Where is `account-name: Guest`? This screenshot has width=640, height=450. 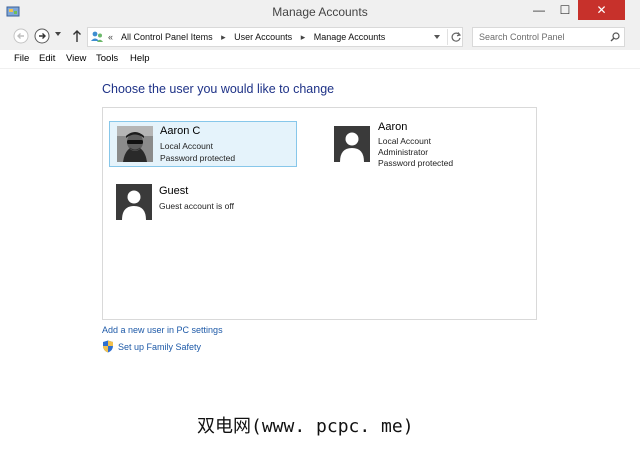 account-name: Guest is located at coordinates (174, 191).